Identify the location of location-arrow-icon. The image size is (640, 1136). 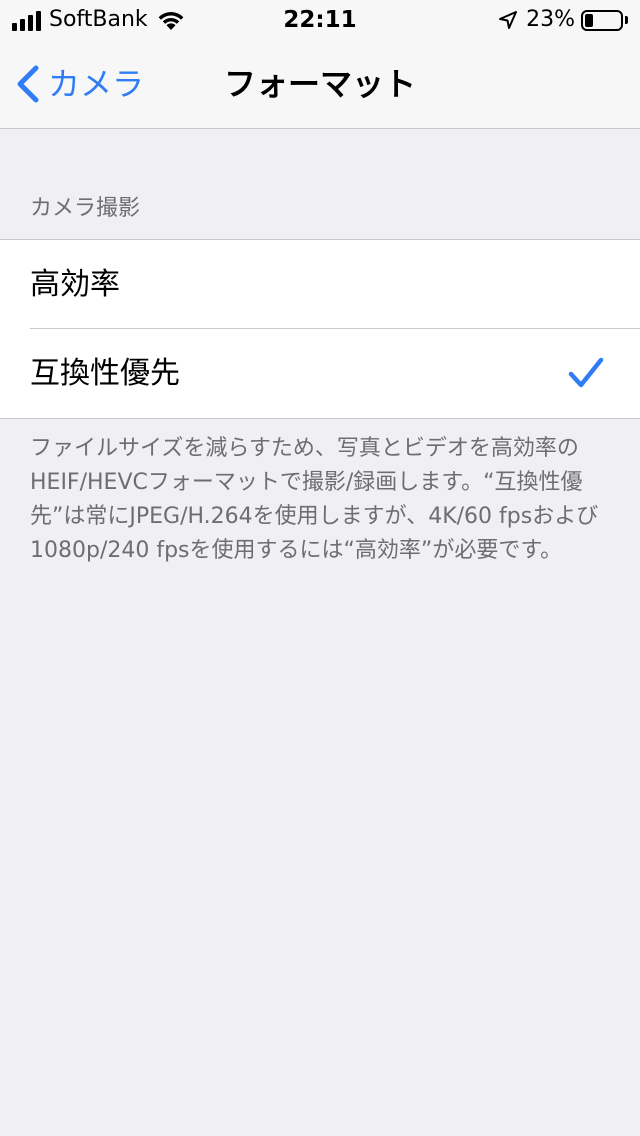
(508, 20).